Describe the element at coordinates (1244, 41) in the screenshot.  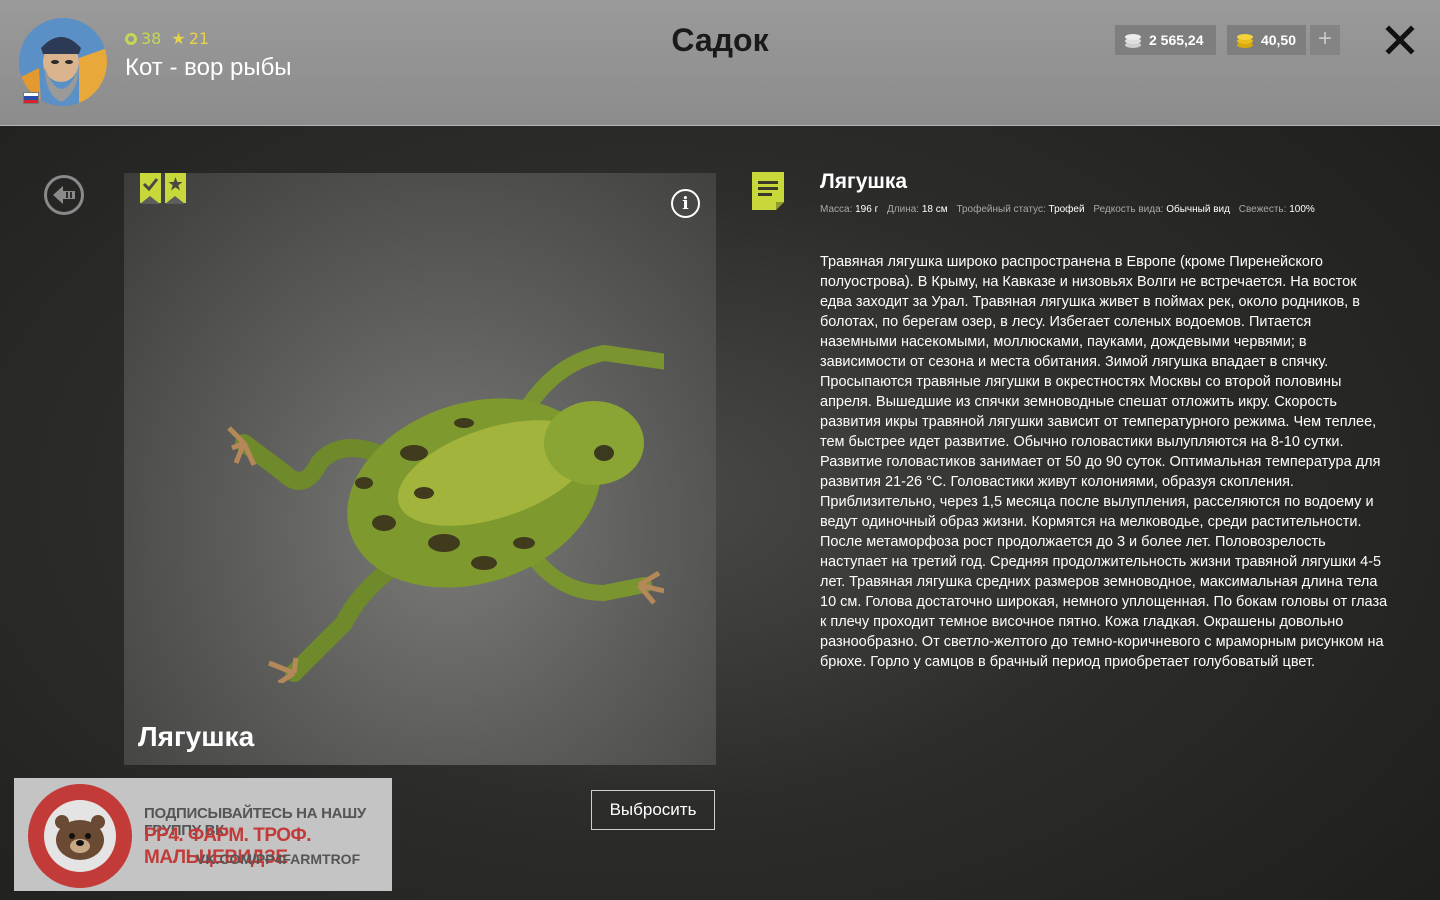
I see `gold-coins-icon` at that location.